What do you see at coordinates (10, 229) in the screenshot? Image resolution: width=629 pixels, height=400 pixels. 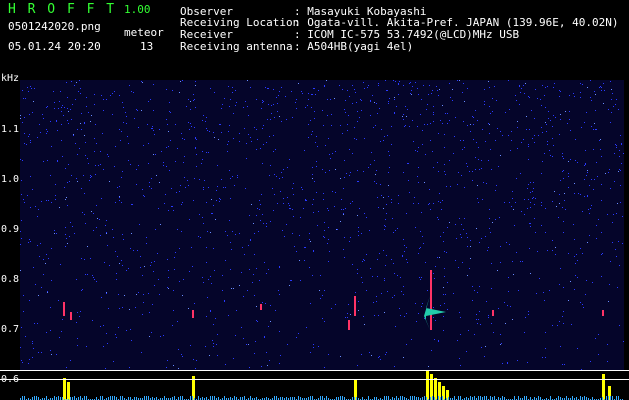 I see `y-tick-0-9: 0.9` at bounding box center [10, 229].